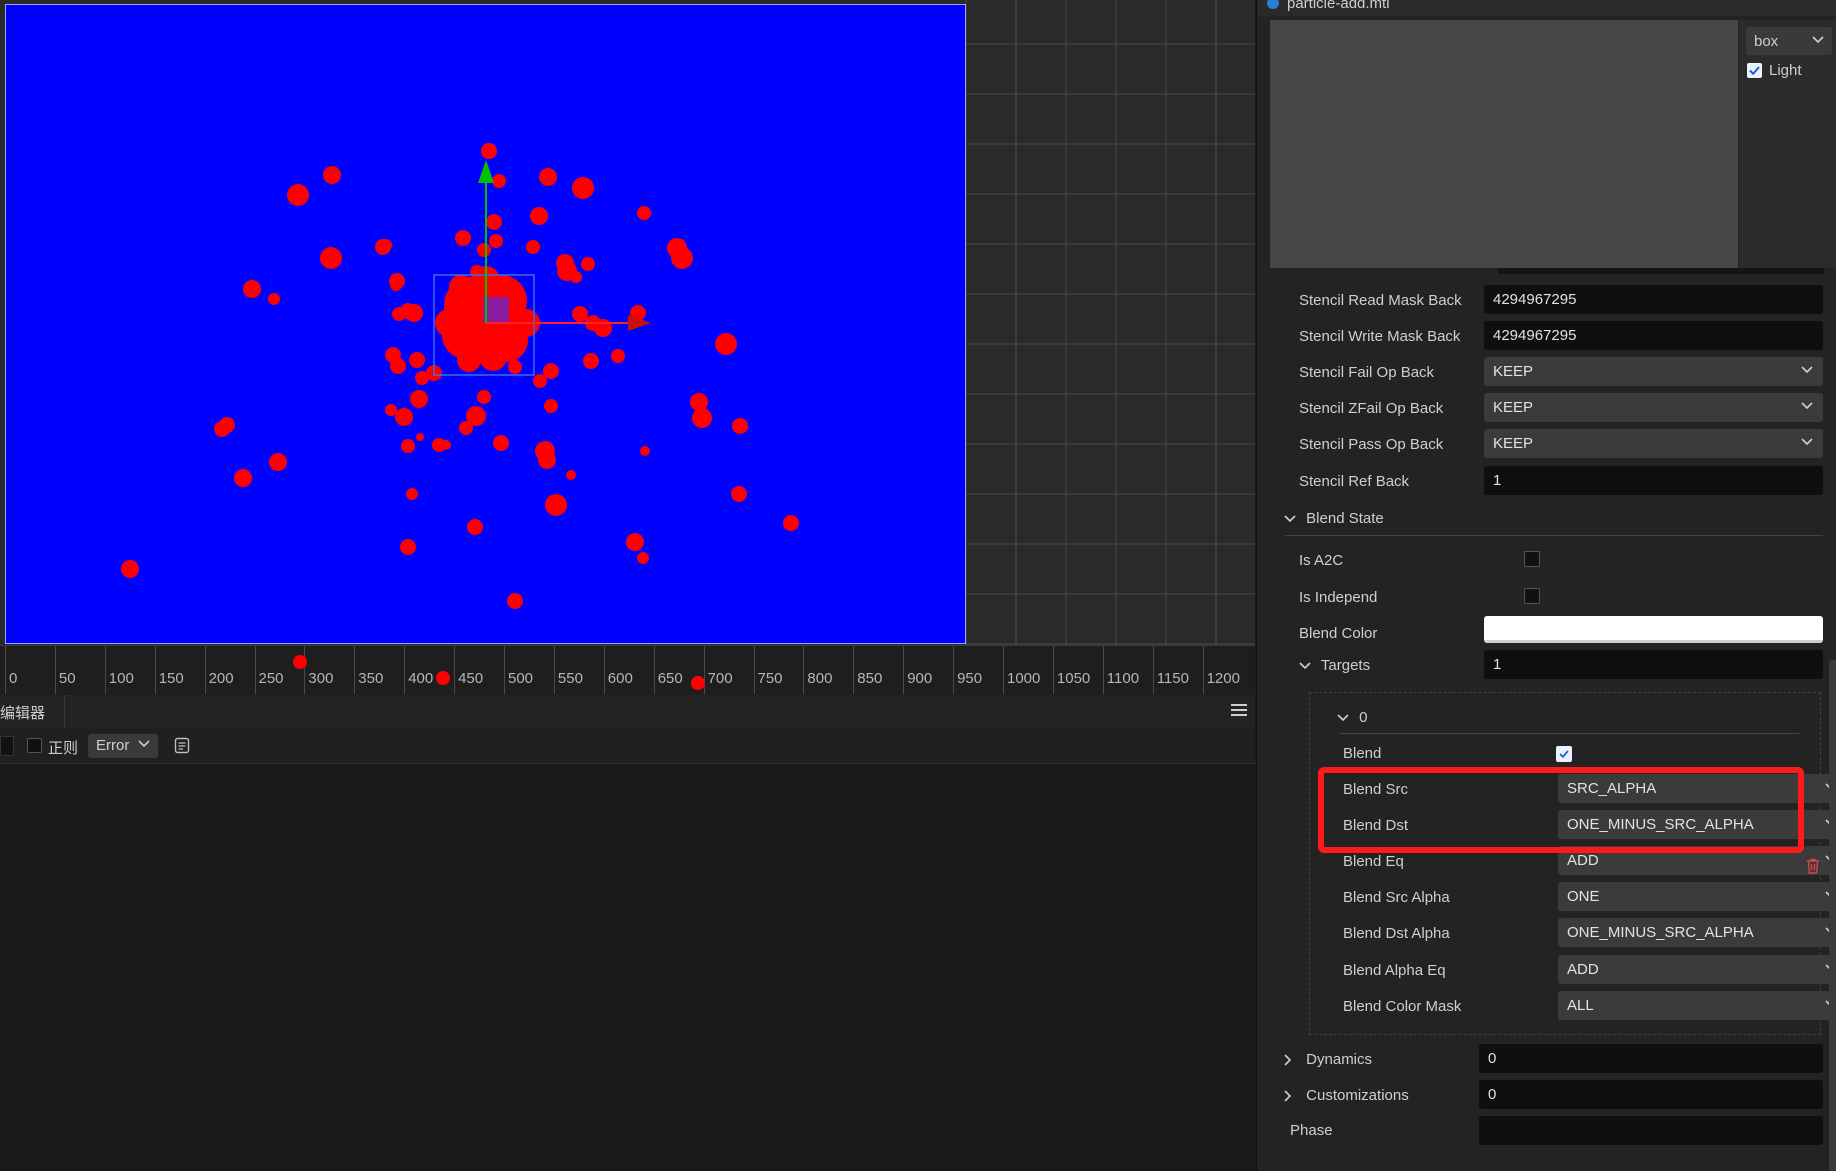 The width and height of the screenshot is (1836, 1171). What do you see at coordinates (1352, 717) in the screenshot?
I see `target-0-header: 0` at bounding box center [1352, 717].